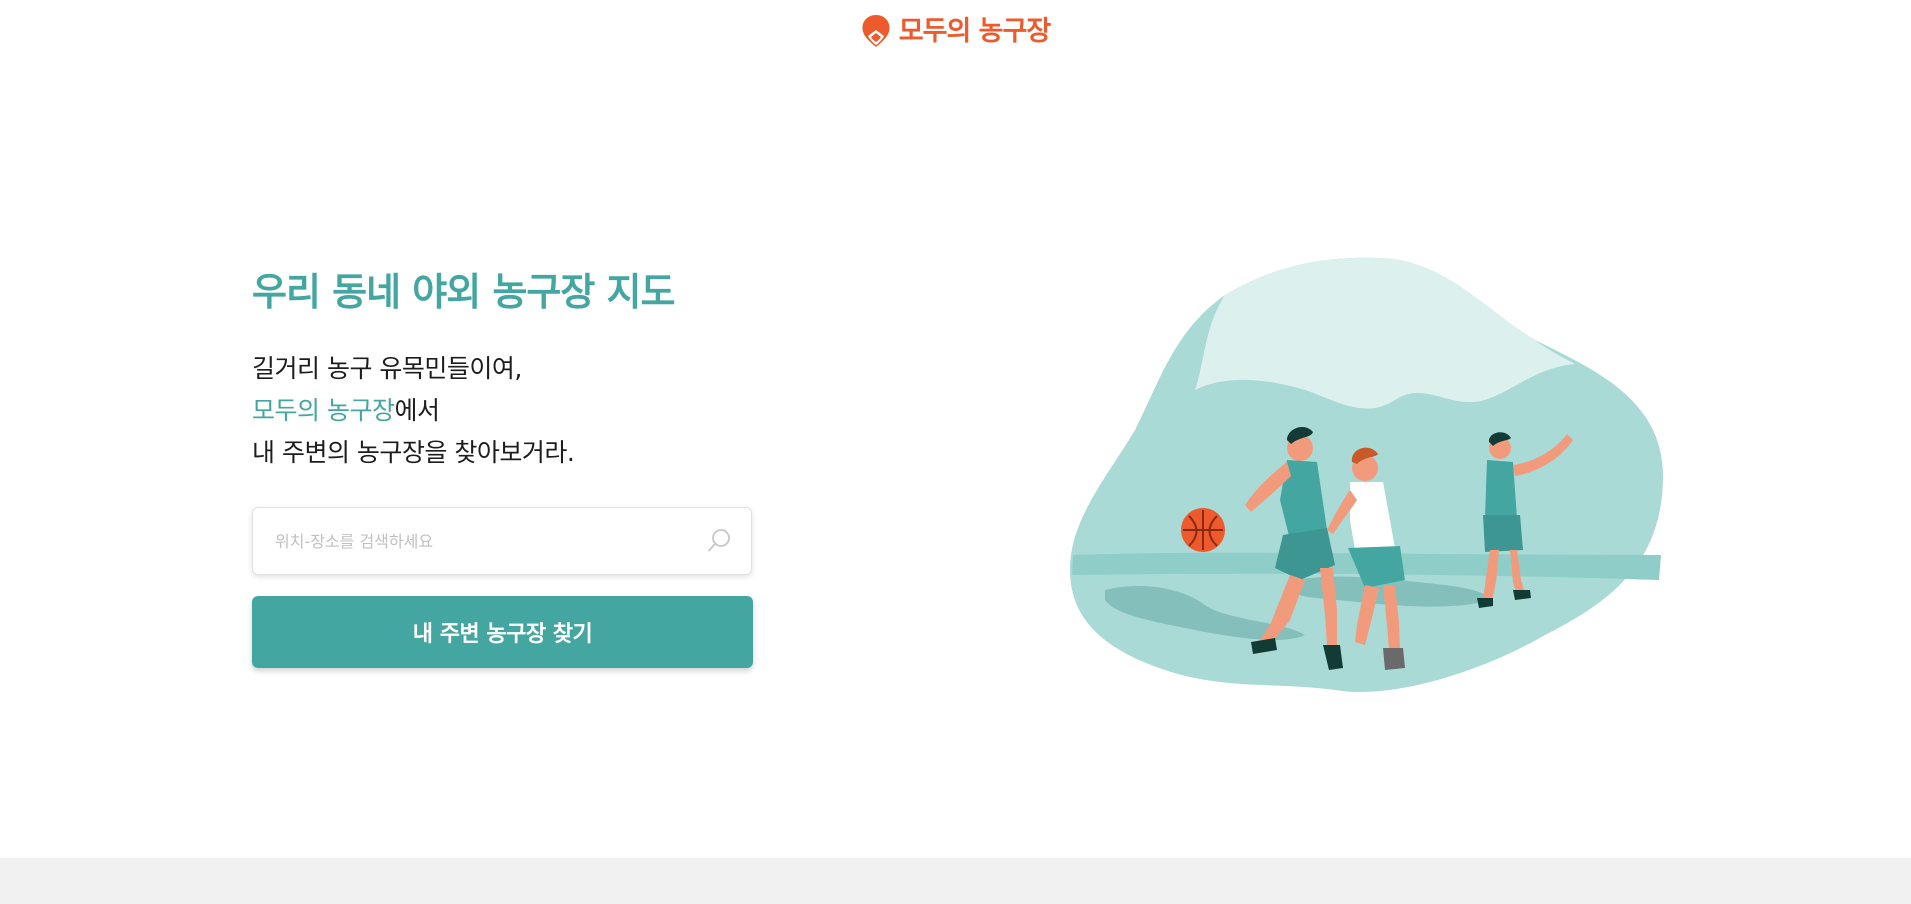  I want to click on hero-title: 우리 동네 야외 농구장 지도, so click(463, 292).